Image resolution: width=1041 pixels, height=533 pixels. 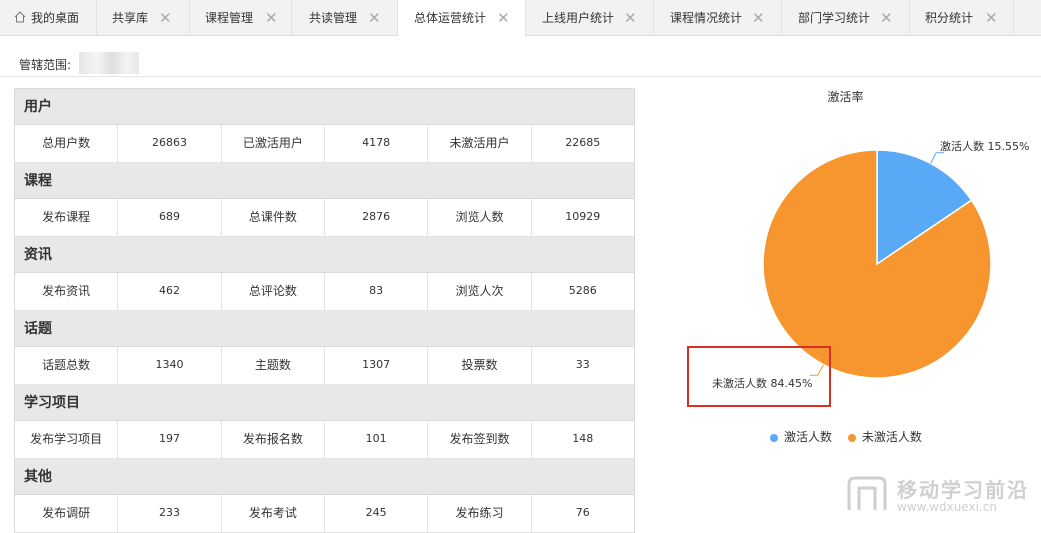 I want to click on stat-value: 26863, so click(x=170, y=143).